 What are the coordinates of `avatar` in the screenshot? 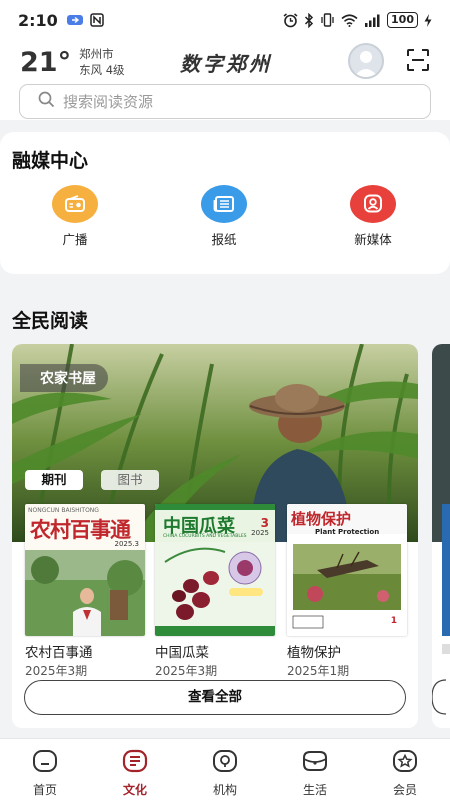 It's located at (366, 61).